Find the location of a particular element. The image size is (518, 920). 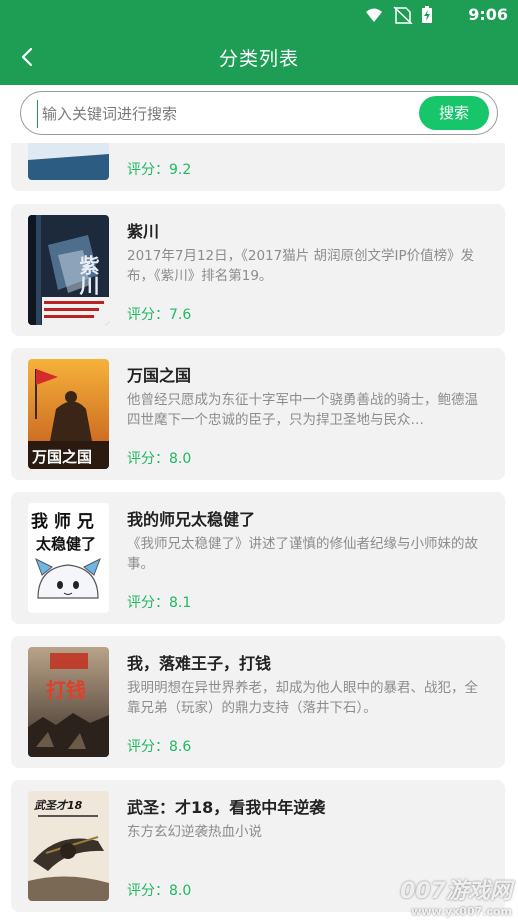

book-title: 我，落难王子，打钱 is located at coordinates (199, 663).